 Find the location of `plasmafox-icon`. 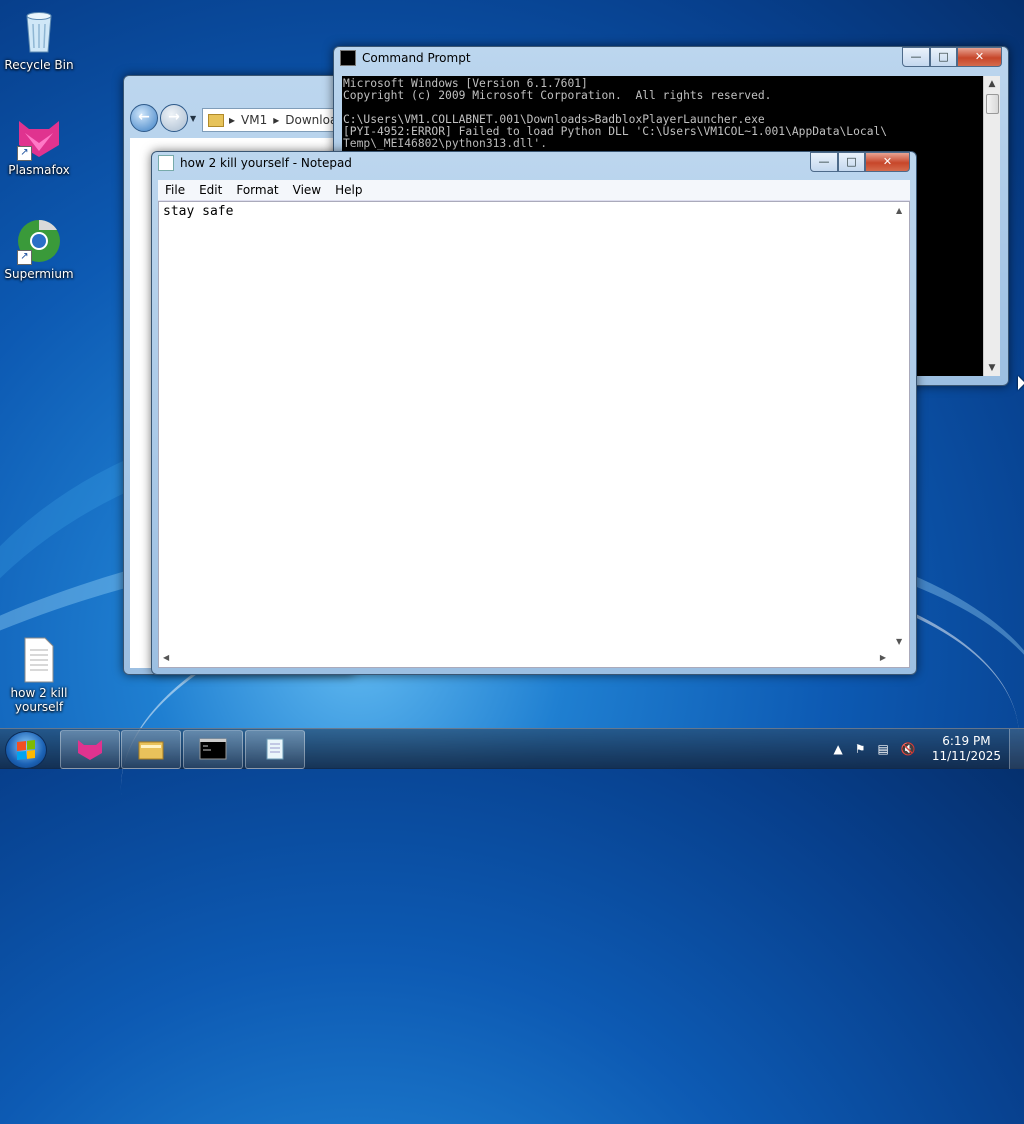

plasmafox-icon is located at coordinates (90, 750).